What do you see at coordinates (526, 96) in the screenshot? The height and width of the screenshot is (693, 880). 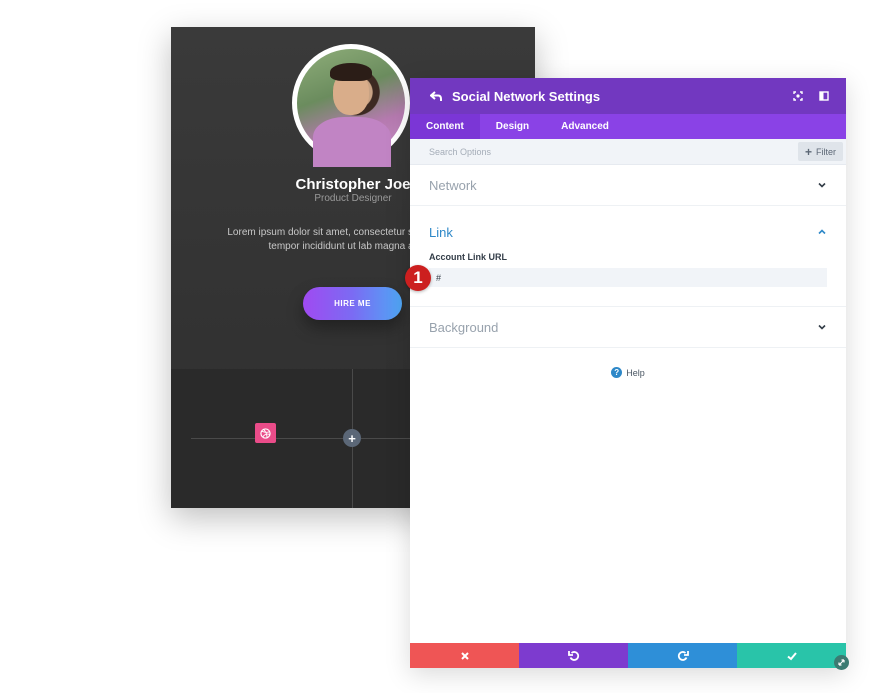 I see `panel-title: Social Network Settings` at bounding box center [526, 96].